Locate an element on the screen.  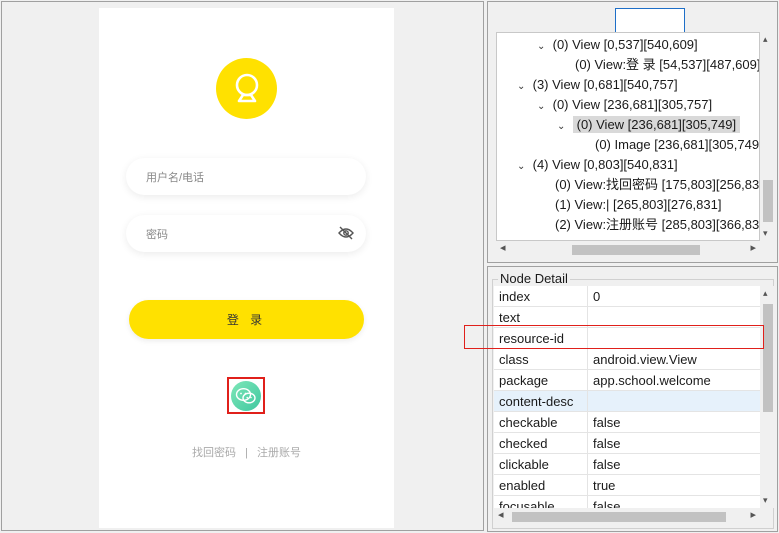
tree-header-tab is located at coordinates (650, 20).